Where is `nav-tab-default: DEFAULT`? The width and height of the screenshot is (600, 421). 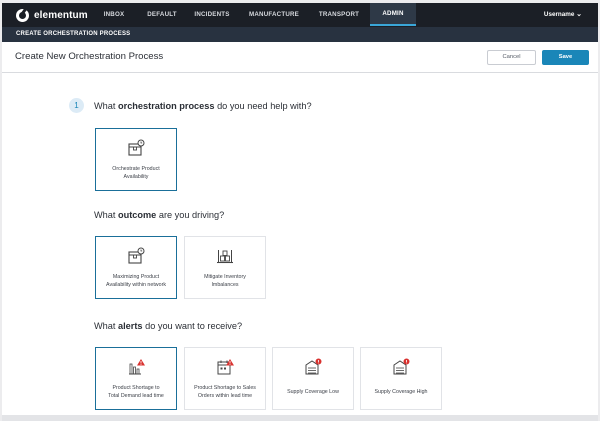
nav-tab-default: DEFAULT is located at coordinates (162, 14).